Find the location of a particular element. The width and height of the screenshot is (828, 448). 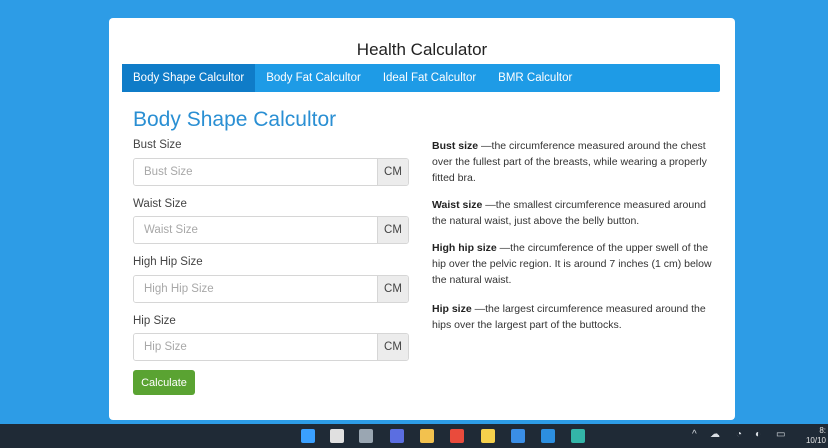

battery-icon: ▭ is located at coordinates (780, 434).